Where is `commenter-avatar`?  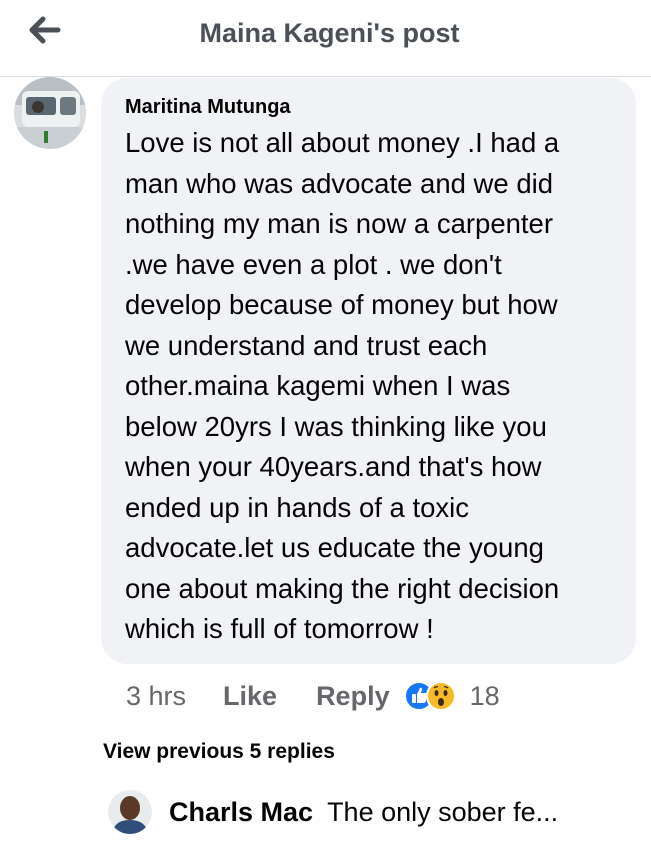
commenter-avatar is located at coordinates (50, 113).